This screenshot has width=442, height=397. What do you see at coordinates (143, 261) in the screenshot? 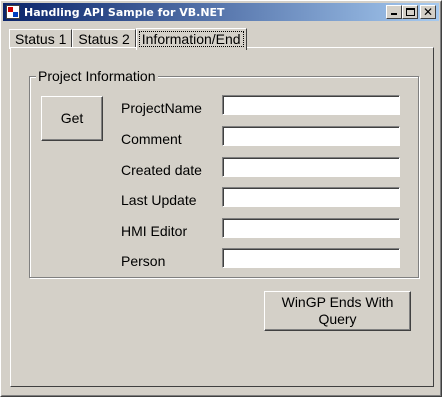
I see `person-label: Person` at bounding box center [143, 261].